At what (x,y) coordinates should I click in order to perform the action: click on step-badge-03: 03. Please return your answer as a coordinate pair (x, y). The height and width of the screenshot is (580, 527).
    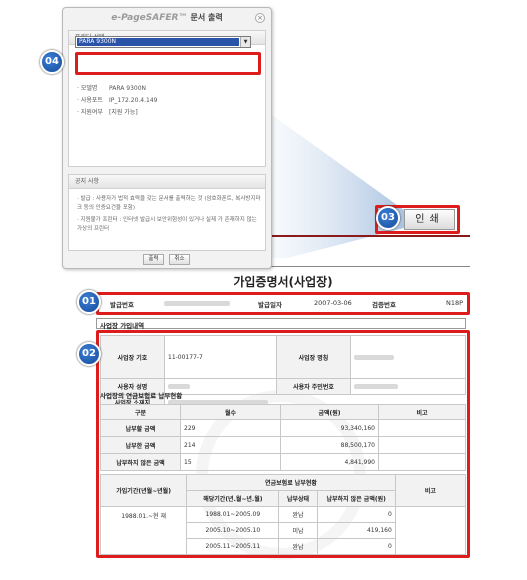
    Looking at the image, I should click on (388, 218).